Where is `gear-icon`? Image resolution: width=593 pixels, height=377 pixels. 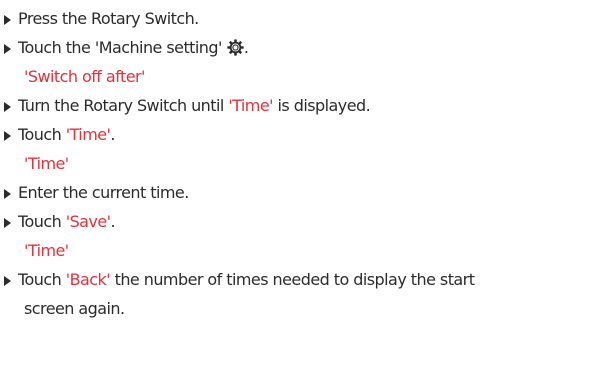 gear-icon is located at coordinates (235, 46).